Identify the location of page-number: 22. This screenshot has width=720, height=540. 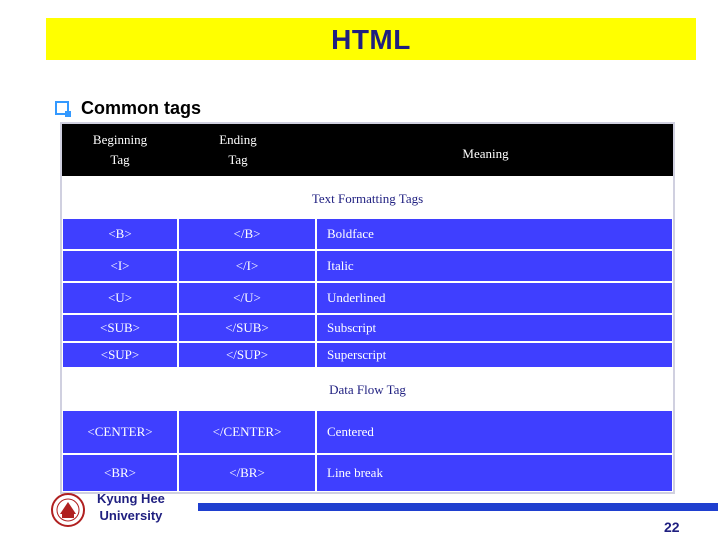
(672, 527).